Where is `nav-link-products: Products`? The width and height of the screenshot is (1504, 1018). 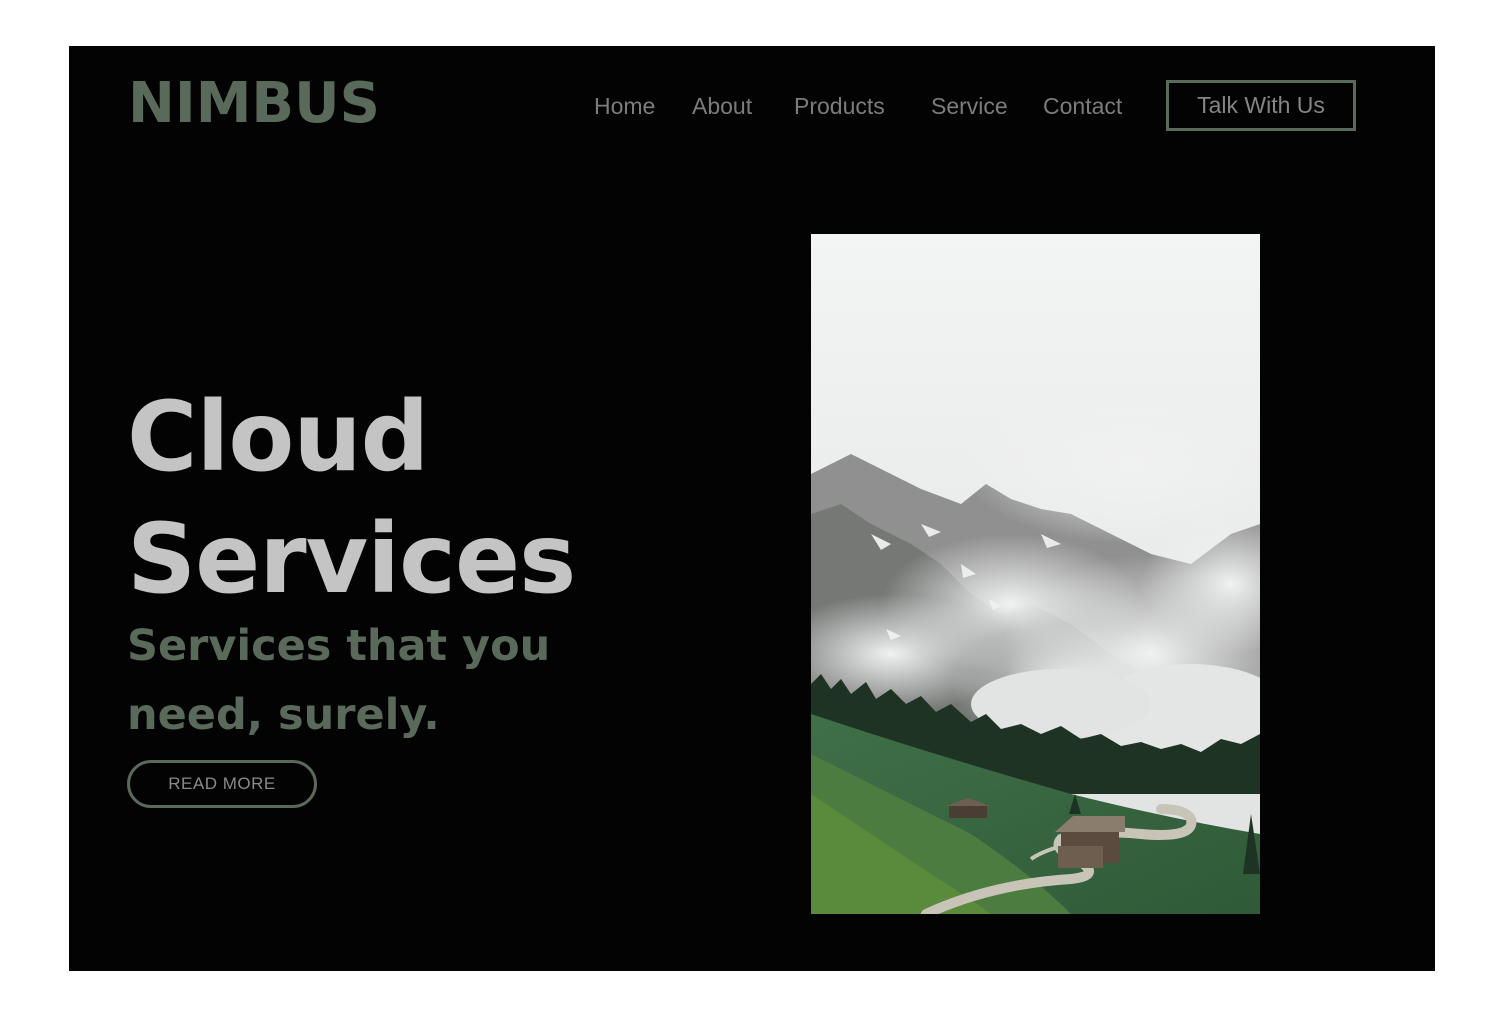
nav-link-products: Products is located at coordinates (839, 106).